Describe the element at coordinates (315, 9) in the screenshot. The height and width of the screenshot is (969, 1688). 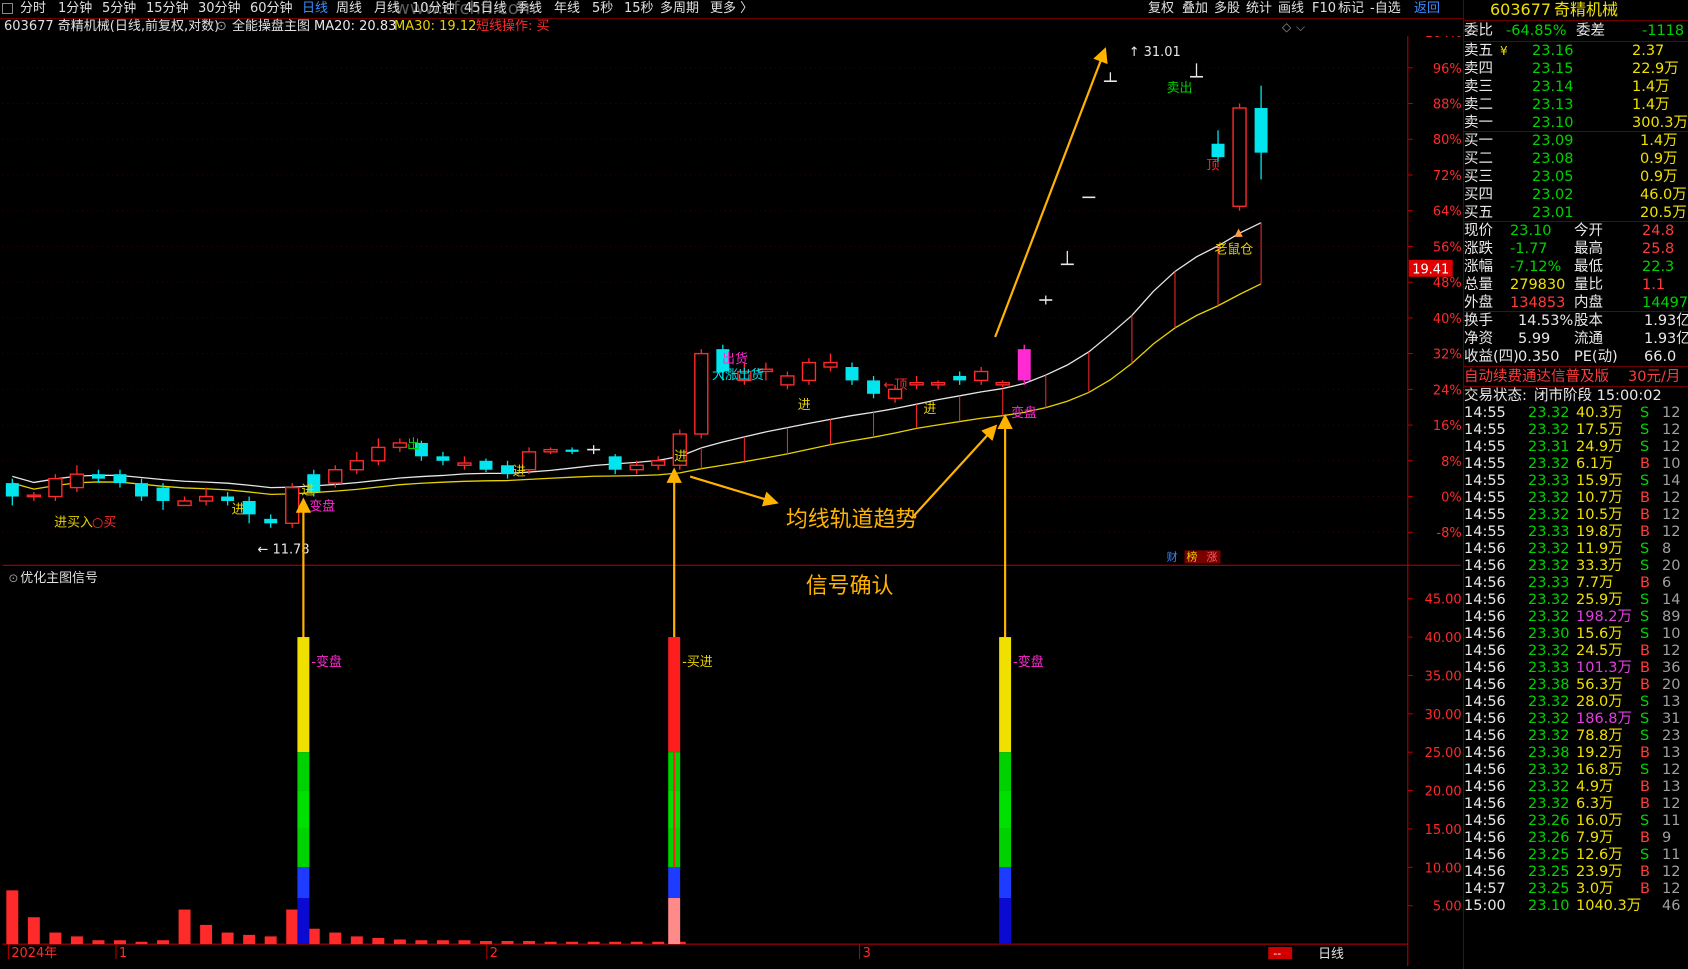
I see `period-tab-6: 日线` at that location.